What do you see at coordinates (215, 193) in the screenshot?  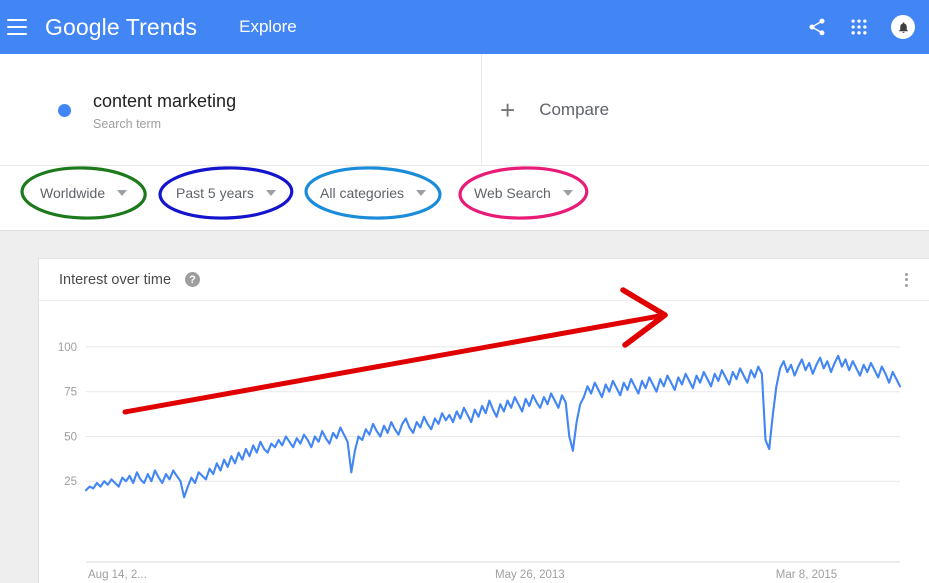 I see `time-filter-label: Past 5 years` at bounding box center [215, 193].